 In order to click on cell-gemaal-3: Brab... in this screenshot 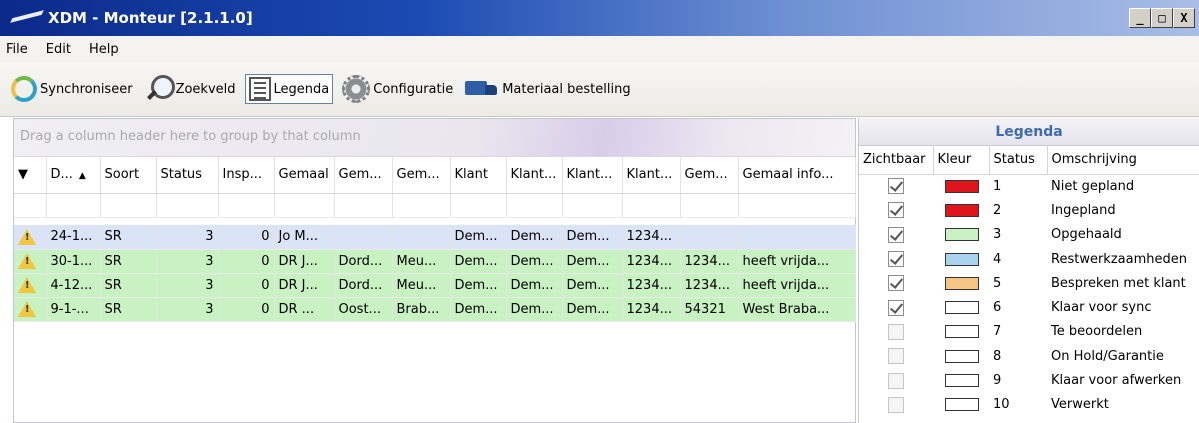, I will do `click(421, 309)`.